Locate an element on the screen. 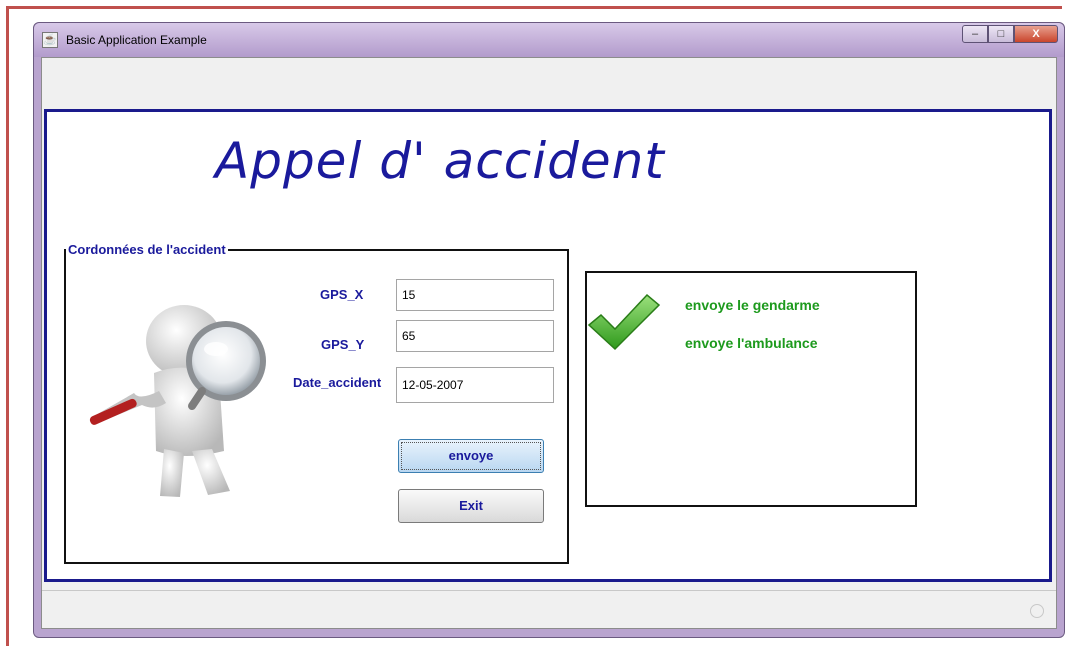 Image resolution: width=1074 pixels, height=650 pixels. result-line-gendarme: envoye le gendarme is located at coordinates (752, 305).